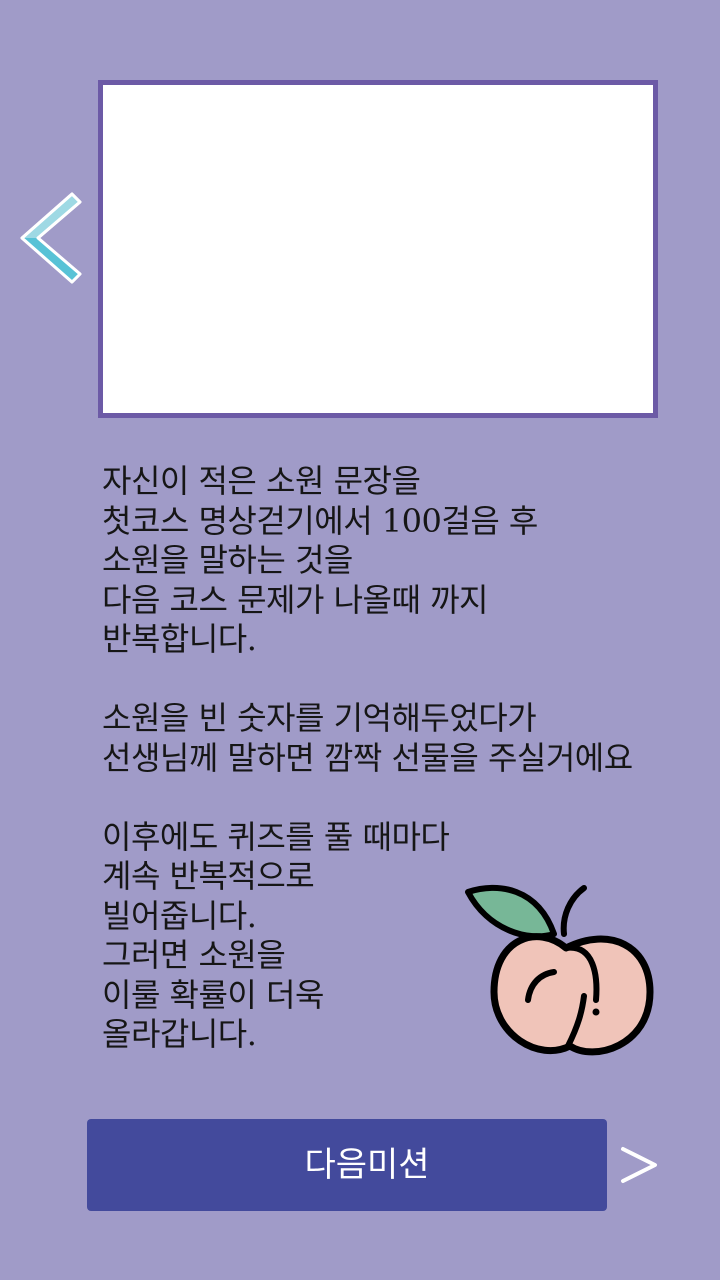 The image size is (720, 1280). I want to click on instruction-line: 다음 코스 문제가 나올때 까지, so click(295, 599).